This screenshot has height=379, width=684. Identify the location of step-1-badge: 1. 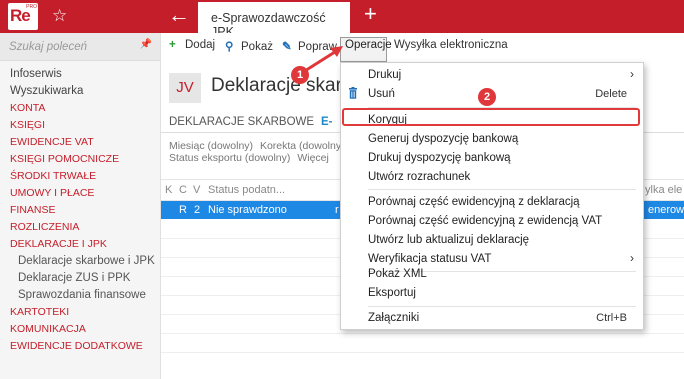
(300, 75).